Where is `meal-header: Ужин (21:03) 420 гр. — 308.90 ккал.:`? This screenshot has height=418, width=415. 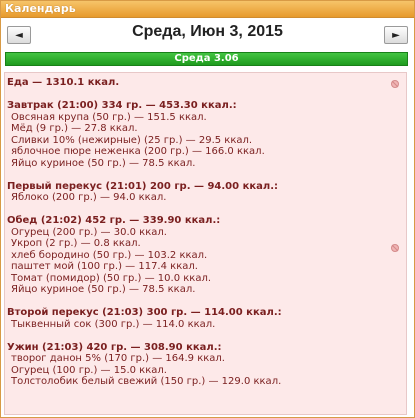 meal-header: Ужин (21:03) 420 гр. — 308.90 ккал.: is located at coordinates (206, 348).